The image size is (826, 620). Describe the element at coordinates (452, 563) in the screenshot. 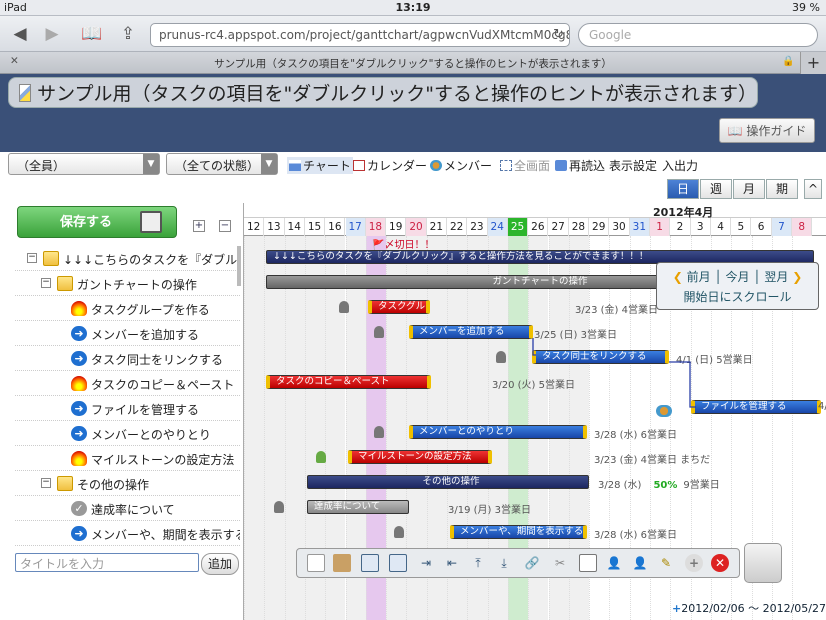

I see `outdent-icon: ⇤` at that location.